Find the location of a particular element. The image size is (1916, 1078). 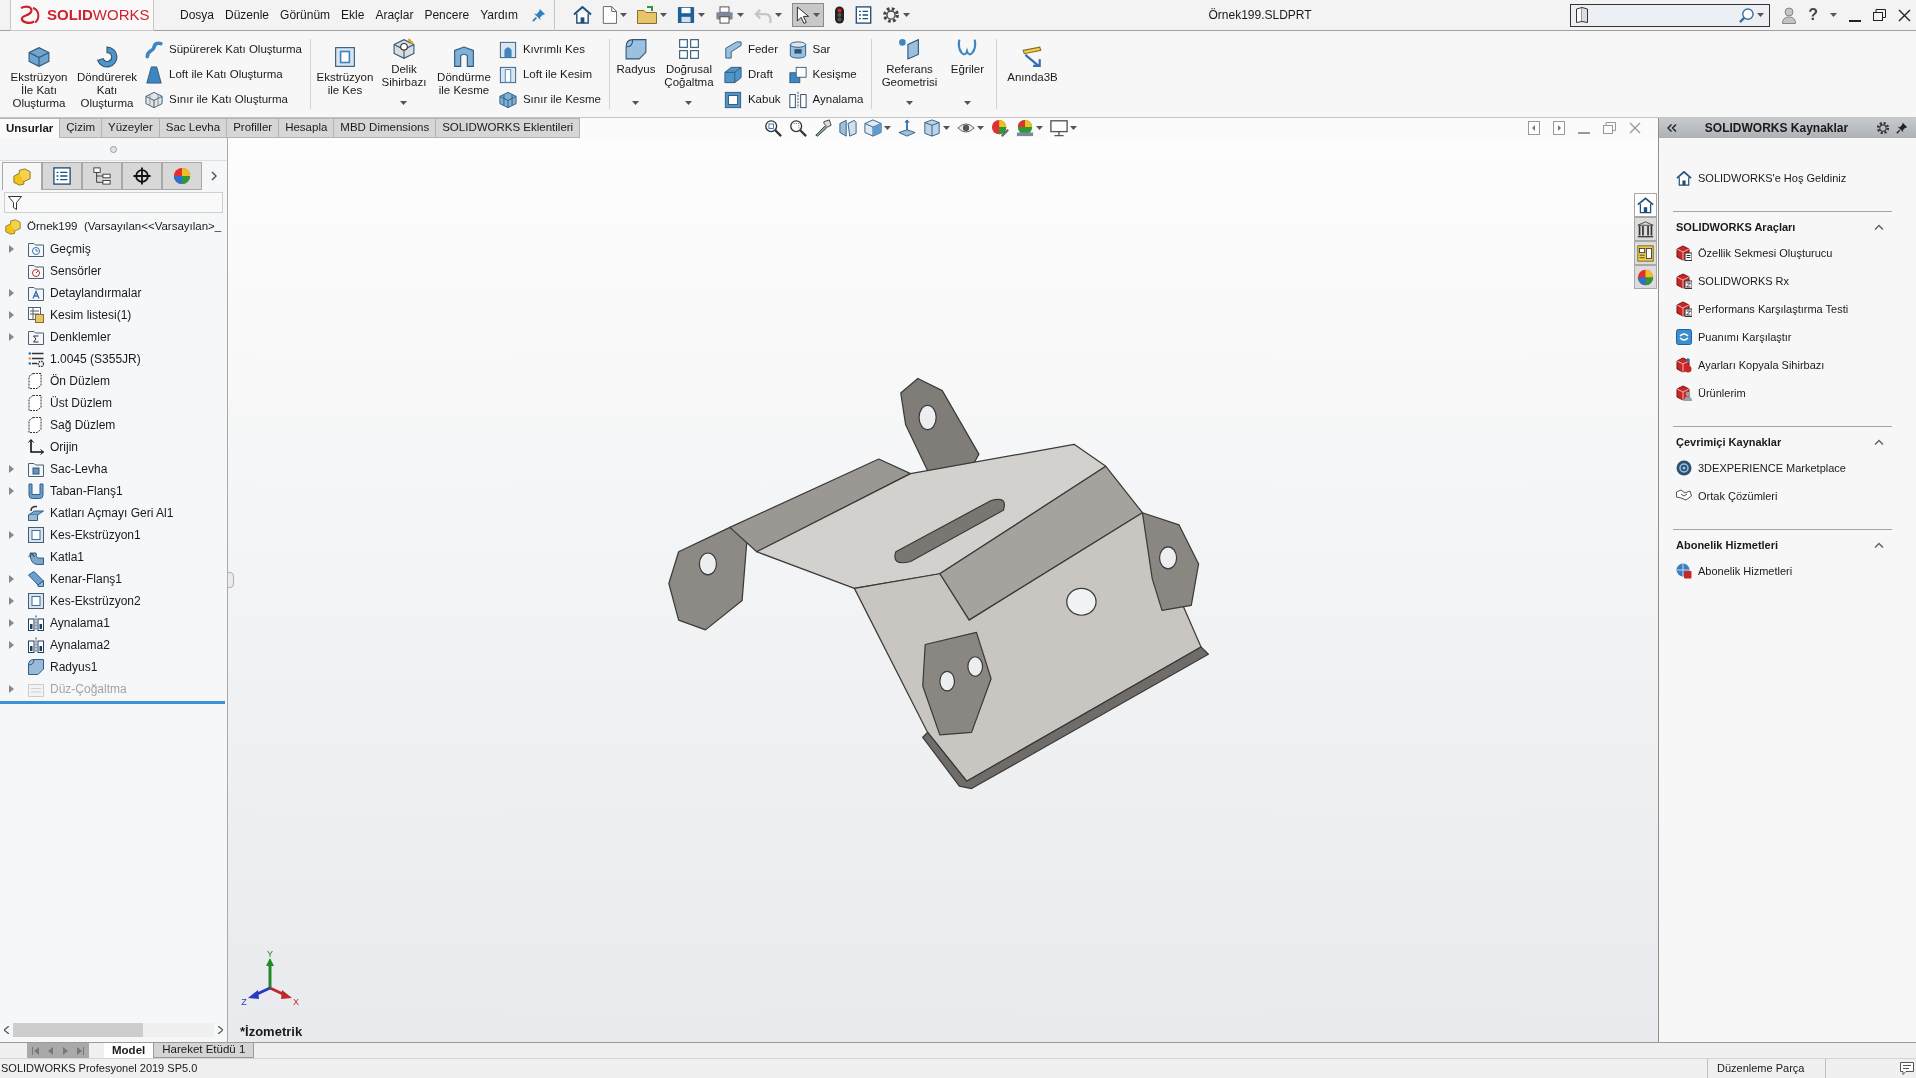

welcome-link: SOLIDWORKS'e Hoş Geldiniz is located at coordinates (1782, 178).